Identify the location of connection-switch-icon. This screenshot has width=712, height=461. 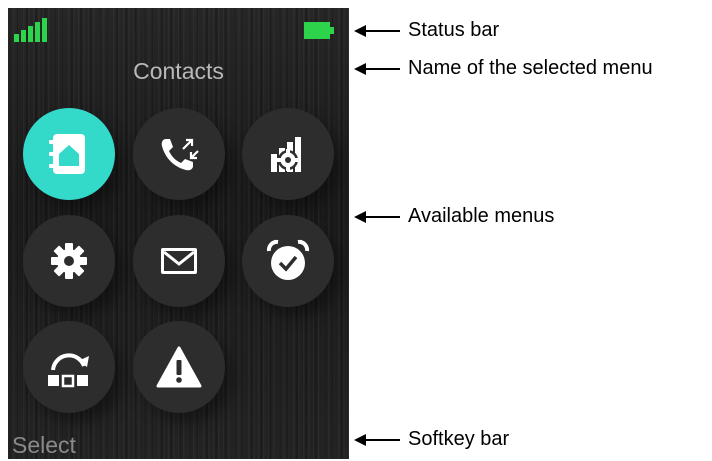
(68, 370).